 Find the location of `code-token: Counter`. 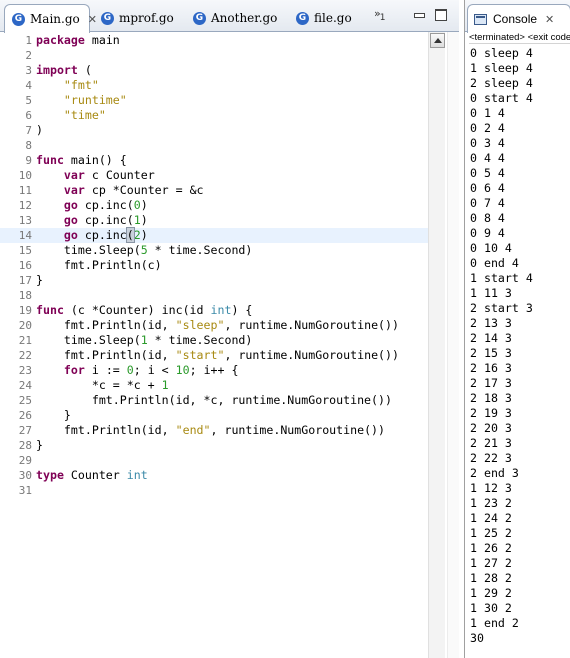

code-token: Counter is located at coordinates (95, 475).